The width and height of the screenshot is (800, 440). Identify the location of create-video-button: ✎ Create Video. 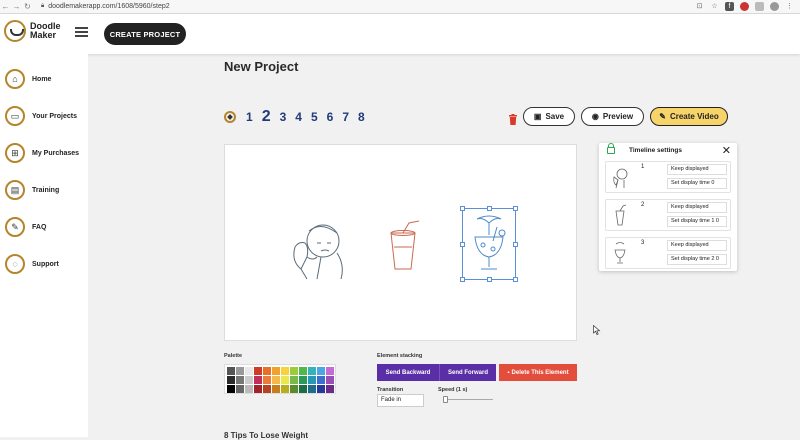
(689, 116).